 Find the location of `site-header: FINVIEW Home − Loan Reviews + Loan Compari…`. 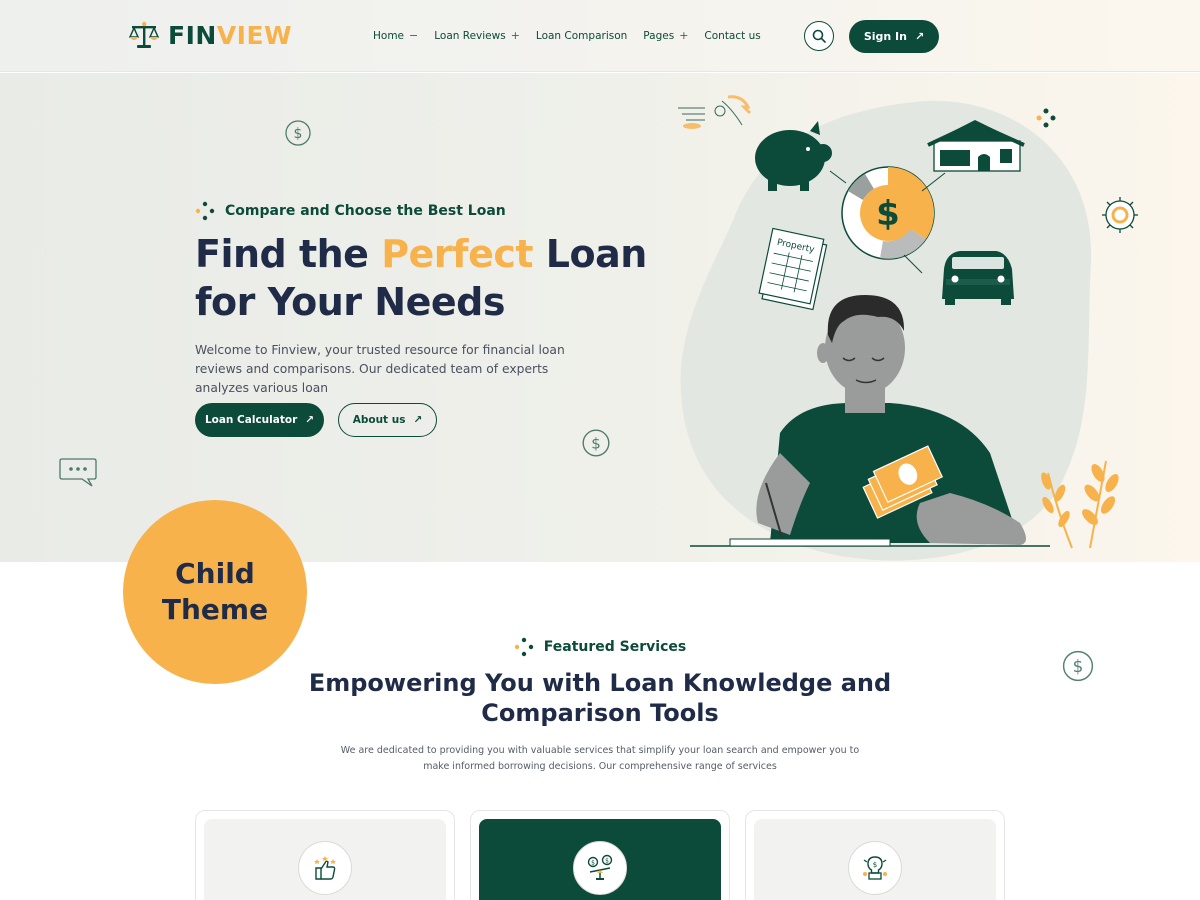

site-header: FINVIEW Home − Loan Reviews + Loan Compari… is located at coordinates (600, 36).